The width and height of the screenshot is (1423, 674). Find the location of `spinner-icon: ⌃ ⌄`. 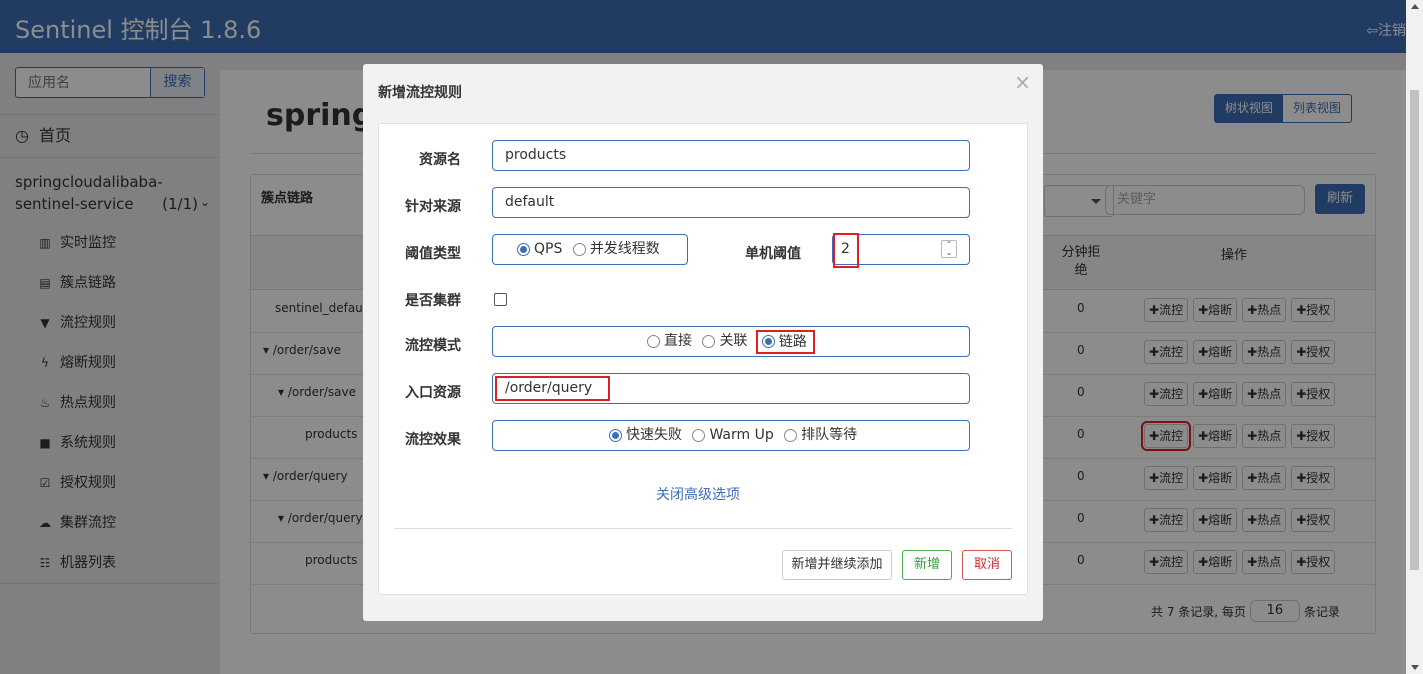

spinner-icon: ⌃ ⌄ is located at coordinates (949, 249).